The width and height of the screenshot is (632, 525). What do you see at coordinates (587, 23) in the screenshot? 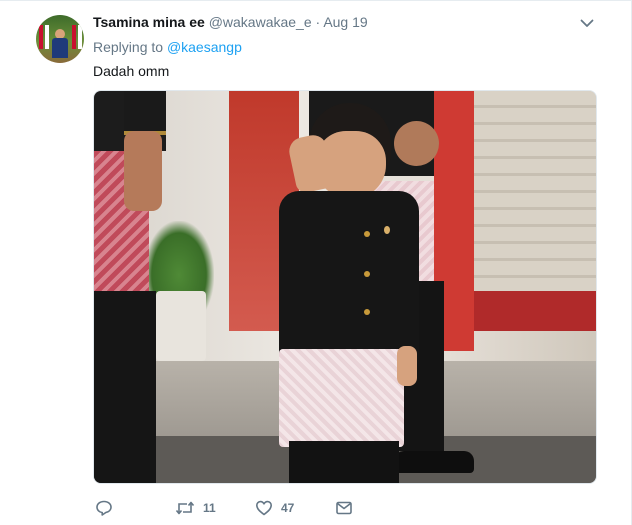
I see `chevron-down-icon` at bounding box center [587, 23].